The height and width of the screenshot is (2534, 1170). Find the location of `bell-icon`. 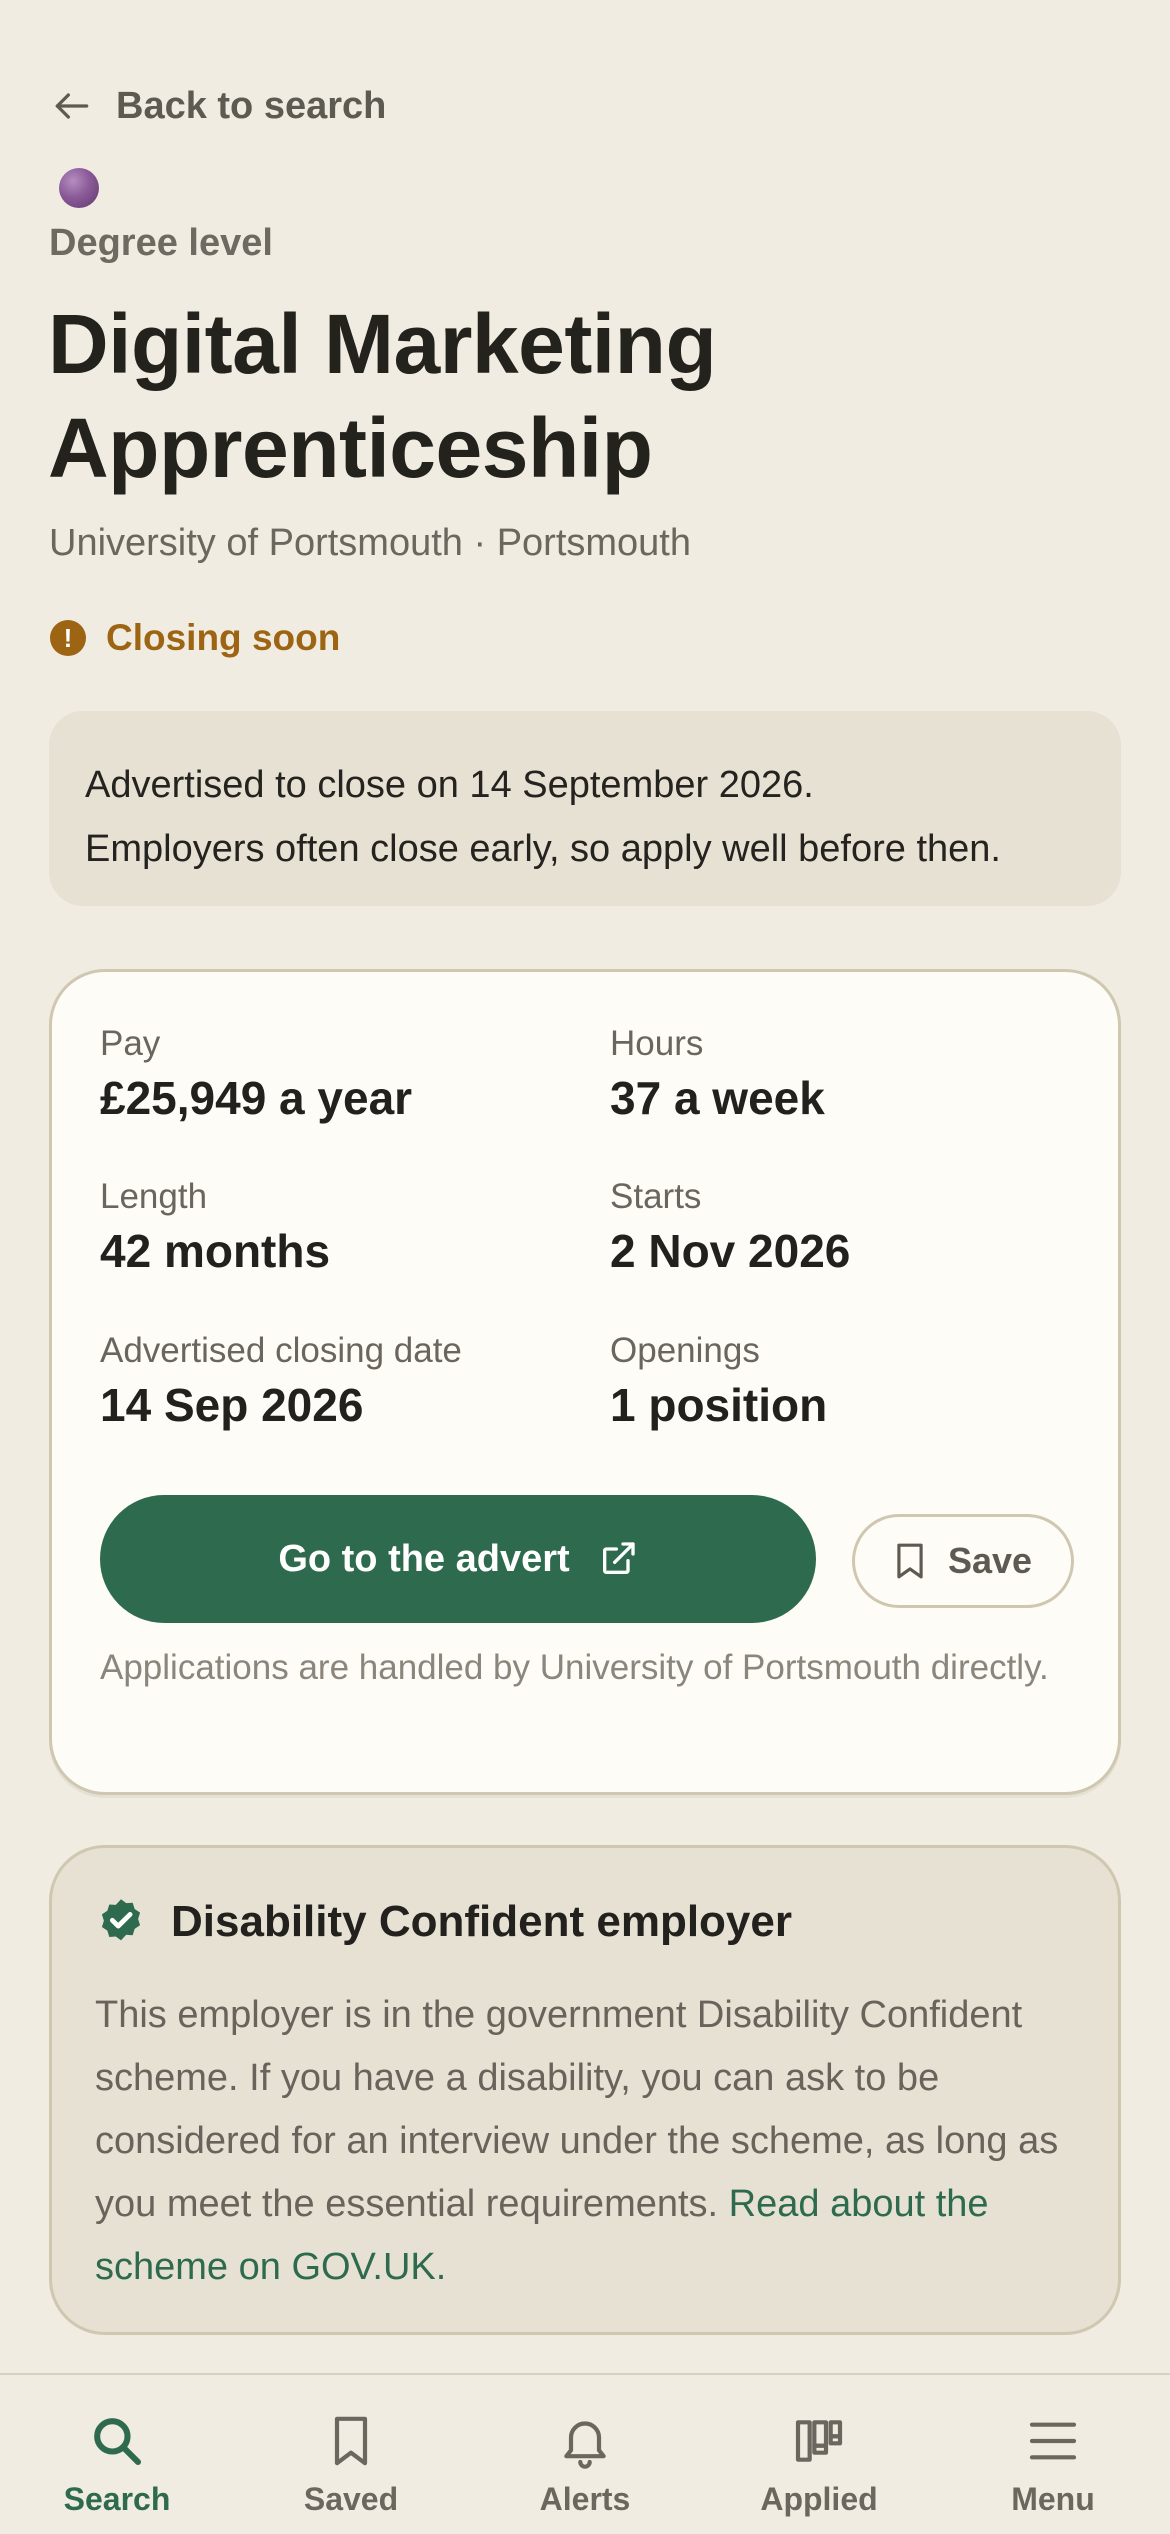

bell-icon is located at coordinates (585, 2445).